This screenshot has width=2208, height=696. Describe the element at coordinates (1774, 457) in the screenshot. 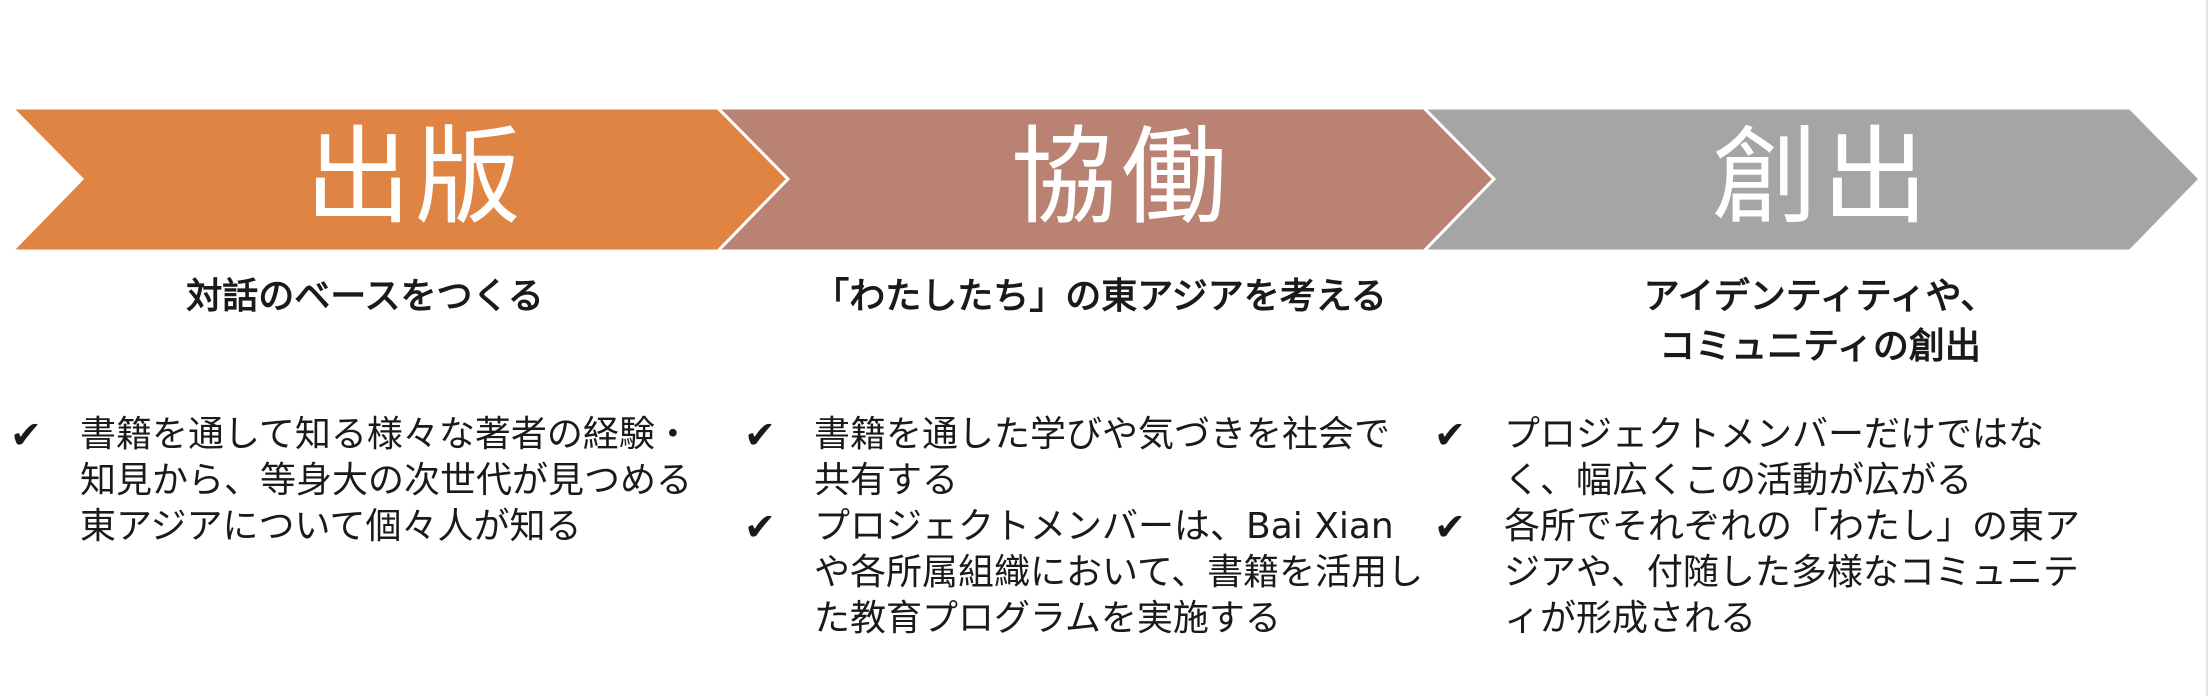

I see `stage-3-bullet-1-text: プロジェクトメンバーだけではなく、幅広くこの活動が広がる` at that location.